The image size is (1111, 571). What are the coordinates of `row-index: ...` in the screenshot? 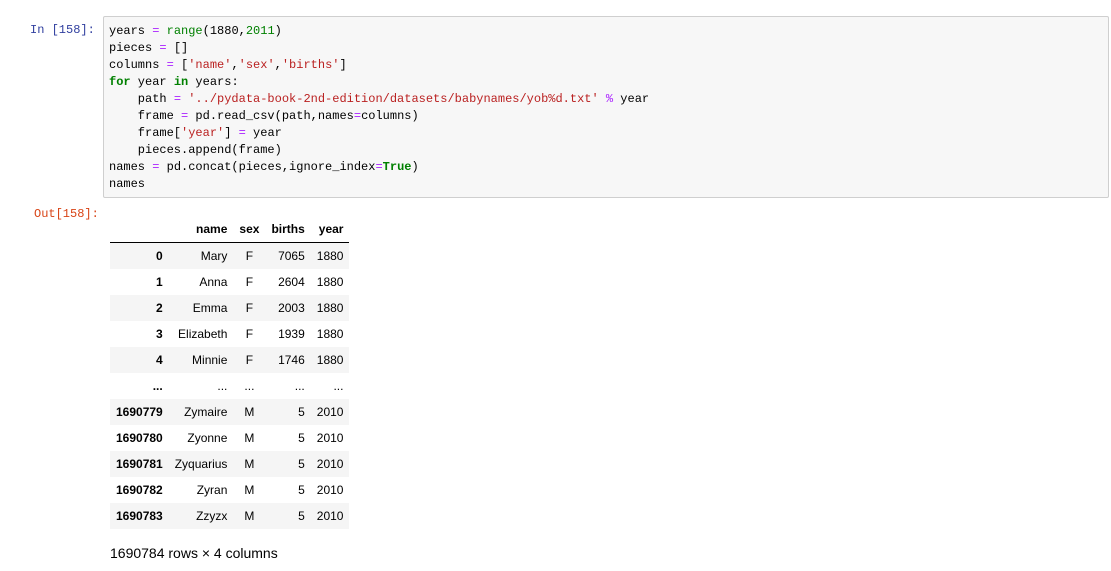 It's located at (157, 386).